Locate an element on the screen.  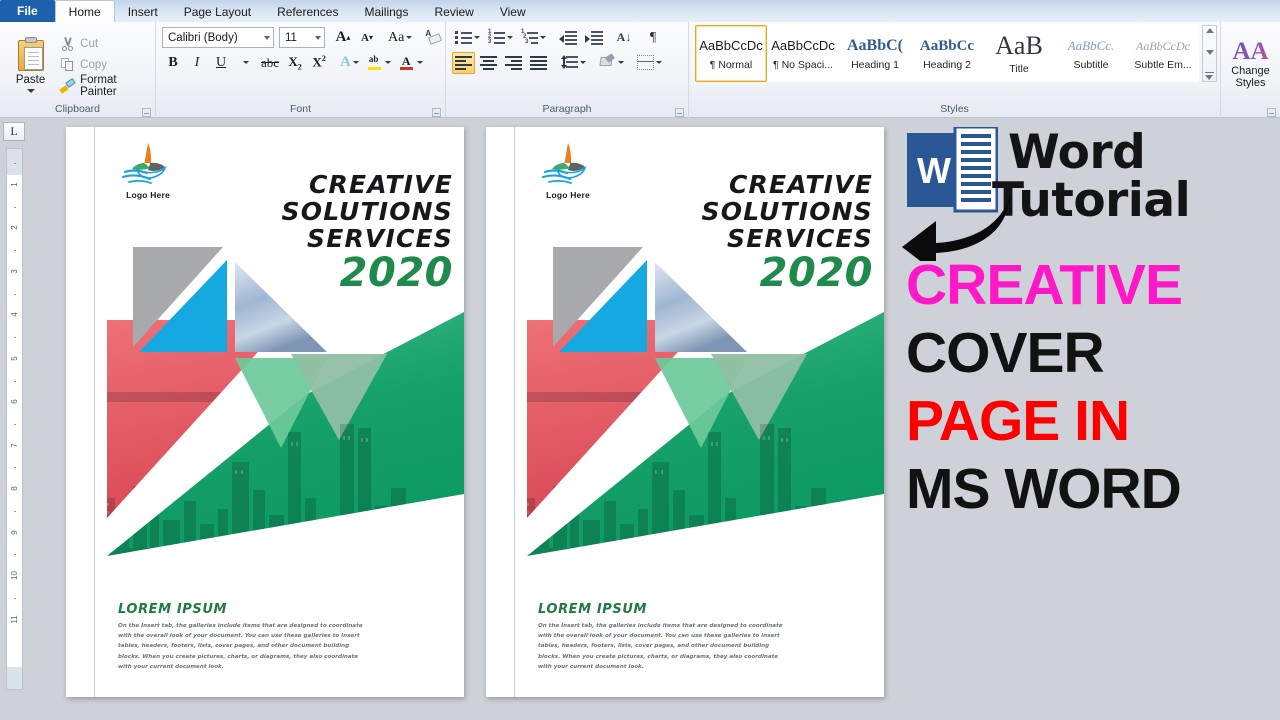
tab-file: File is located at coordinates (27, 11).